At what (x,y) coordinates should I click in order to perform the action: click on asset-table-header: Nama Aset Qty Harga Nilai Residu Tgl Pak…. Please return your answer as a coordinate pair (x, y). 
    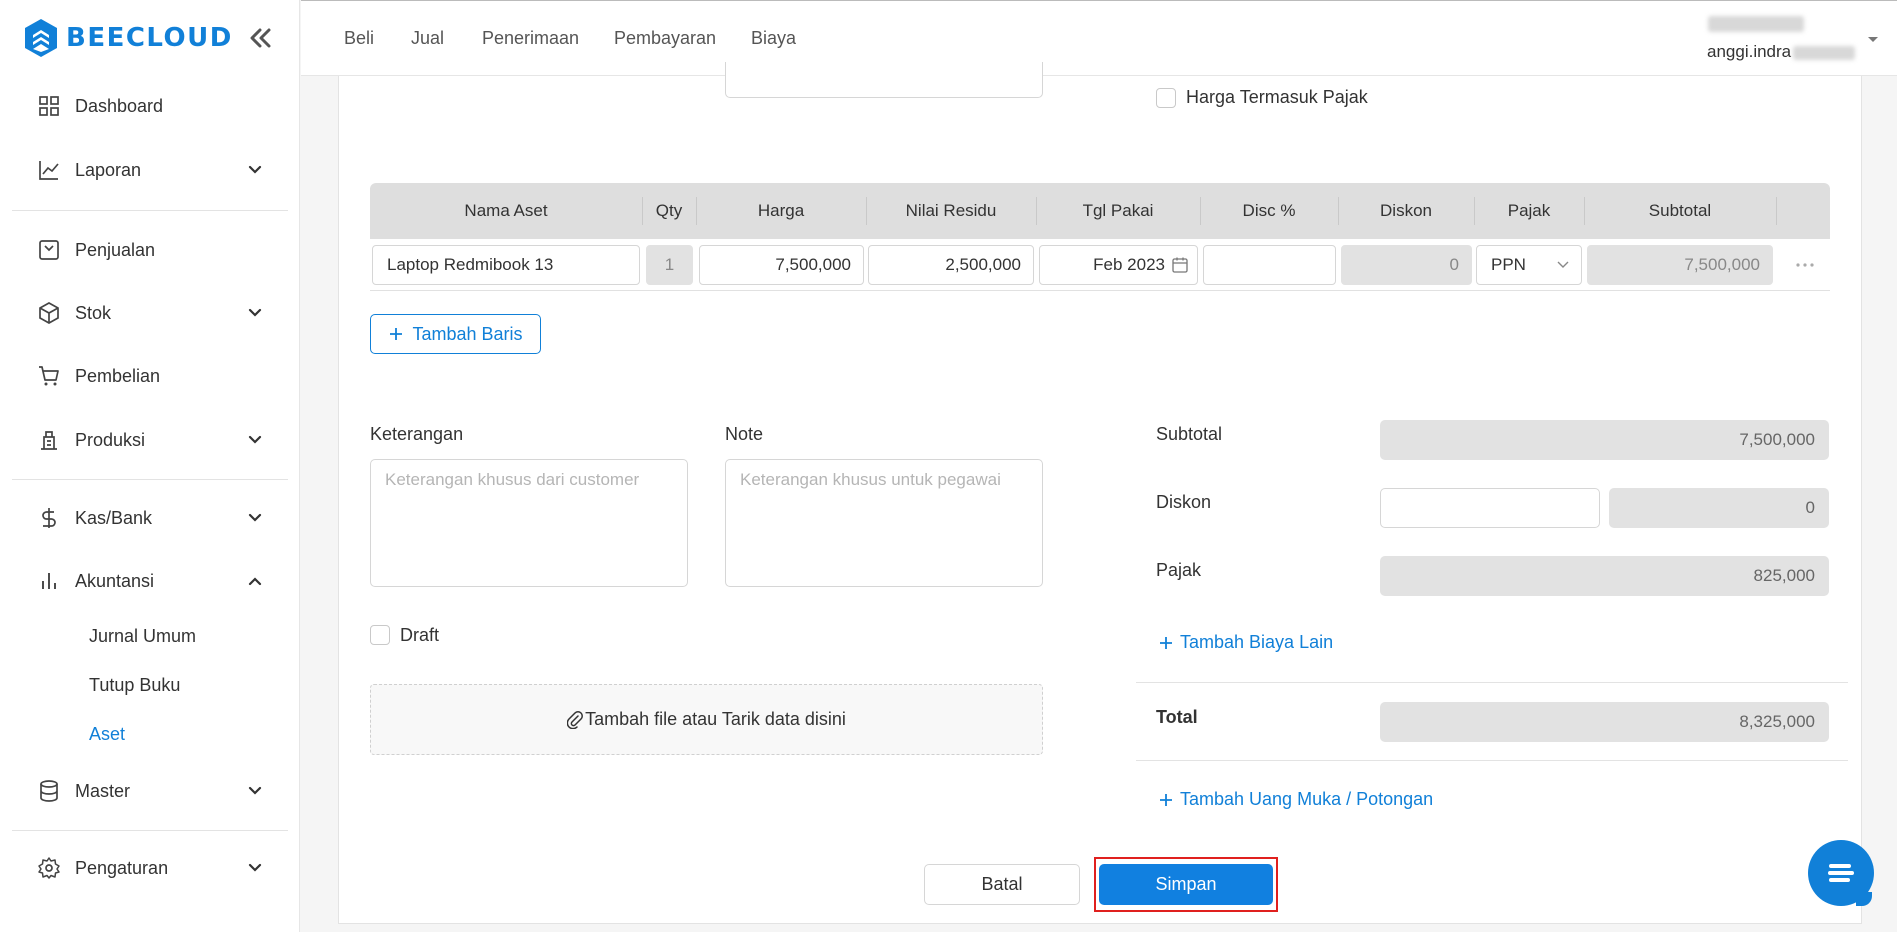
    Looking at the image, I should click on (1100, 211).